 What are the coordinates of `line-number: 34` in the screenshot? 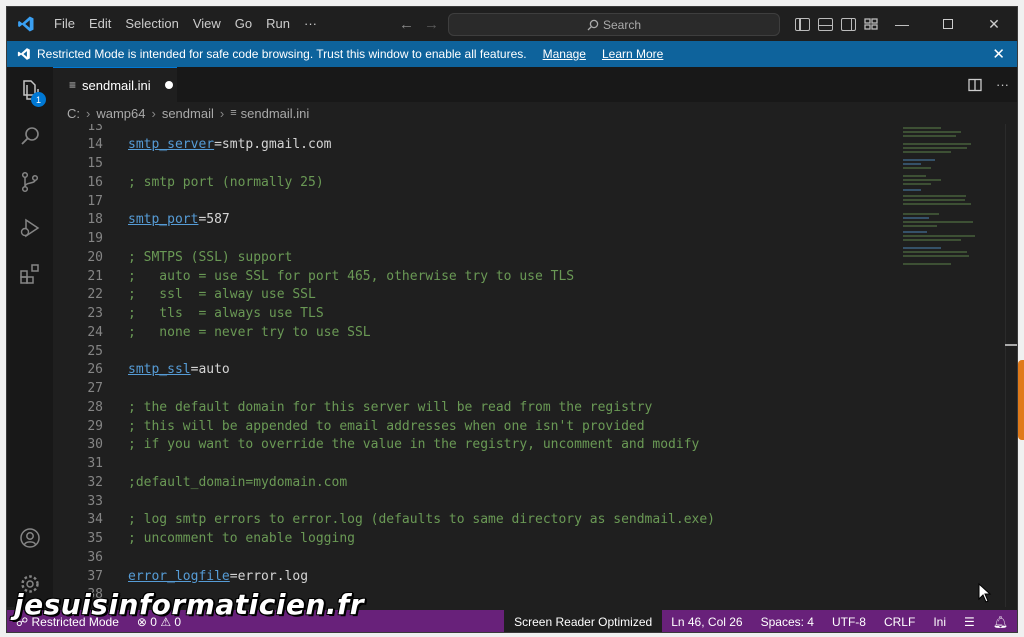 It's located at (95, 520).